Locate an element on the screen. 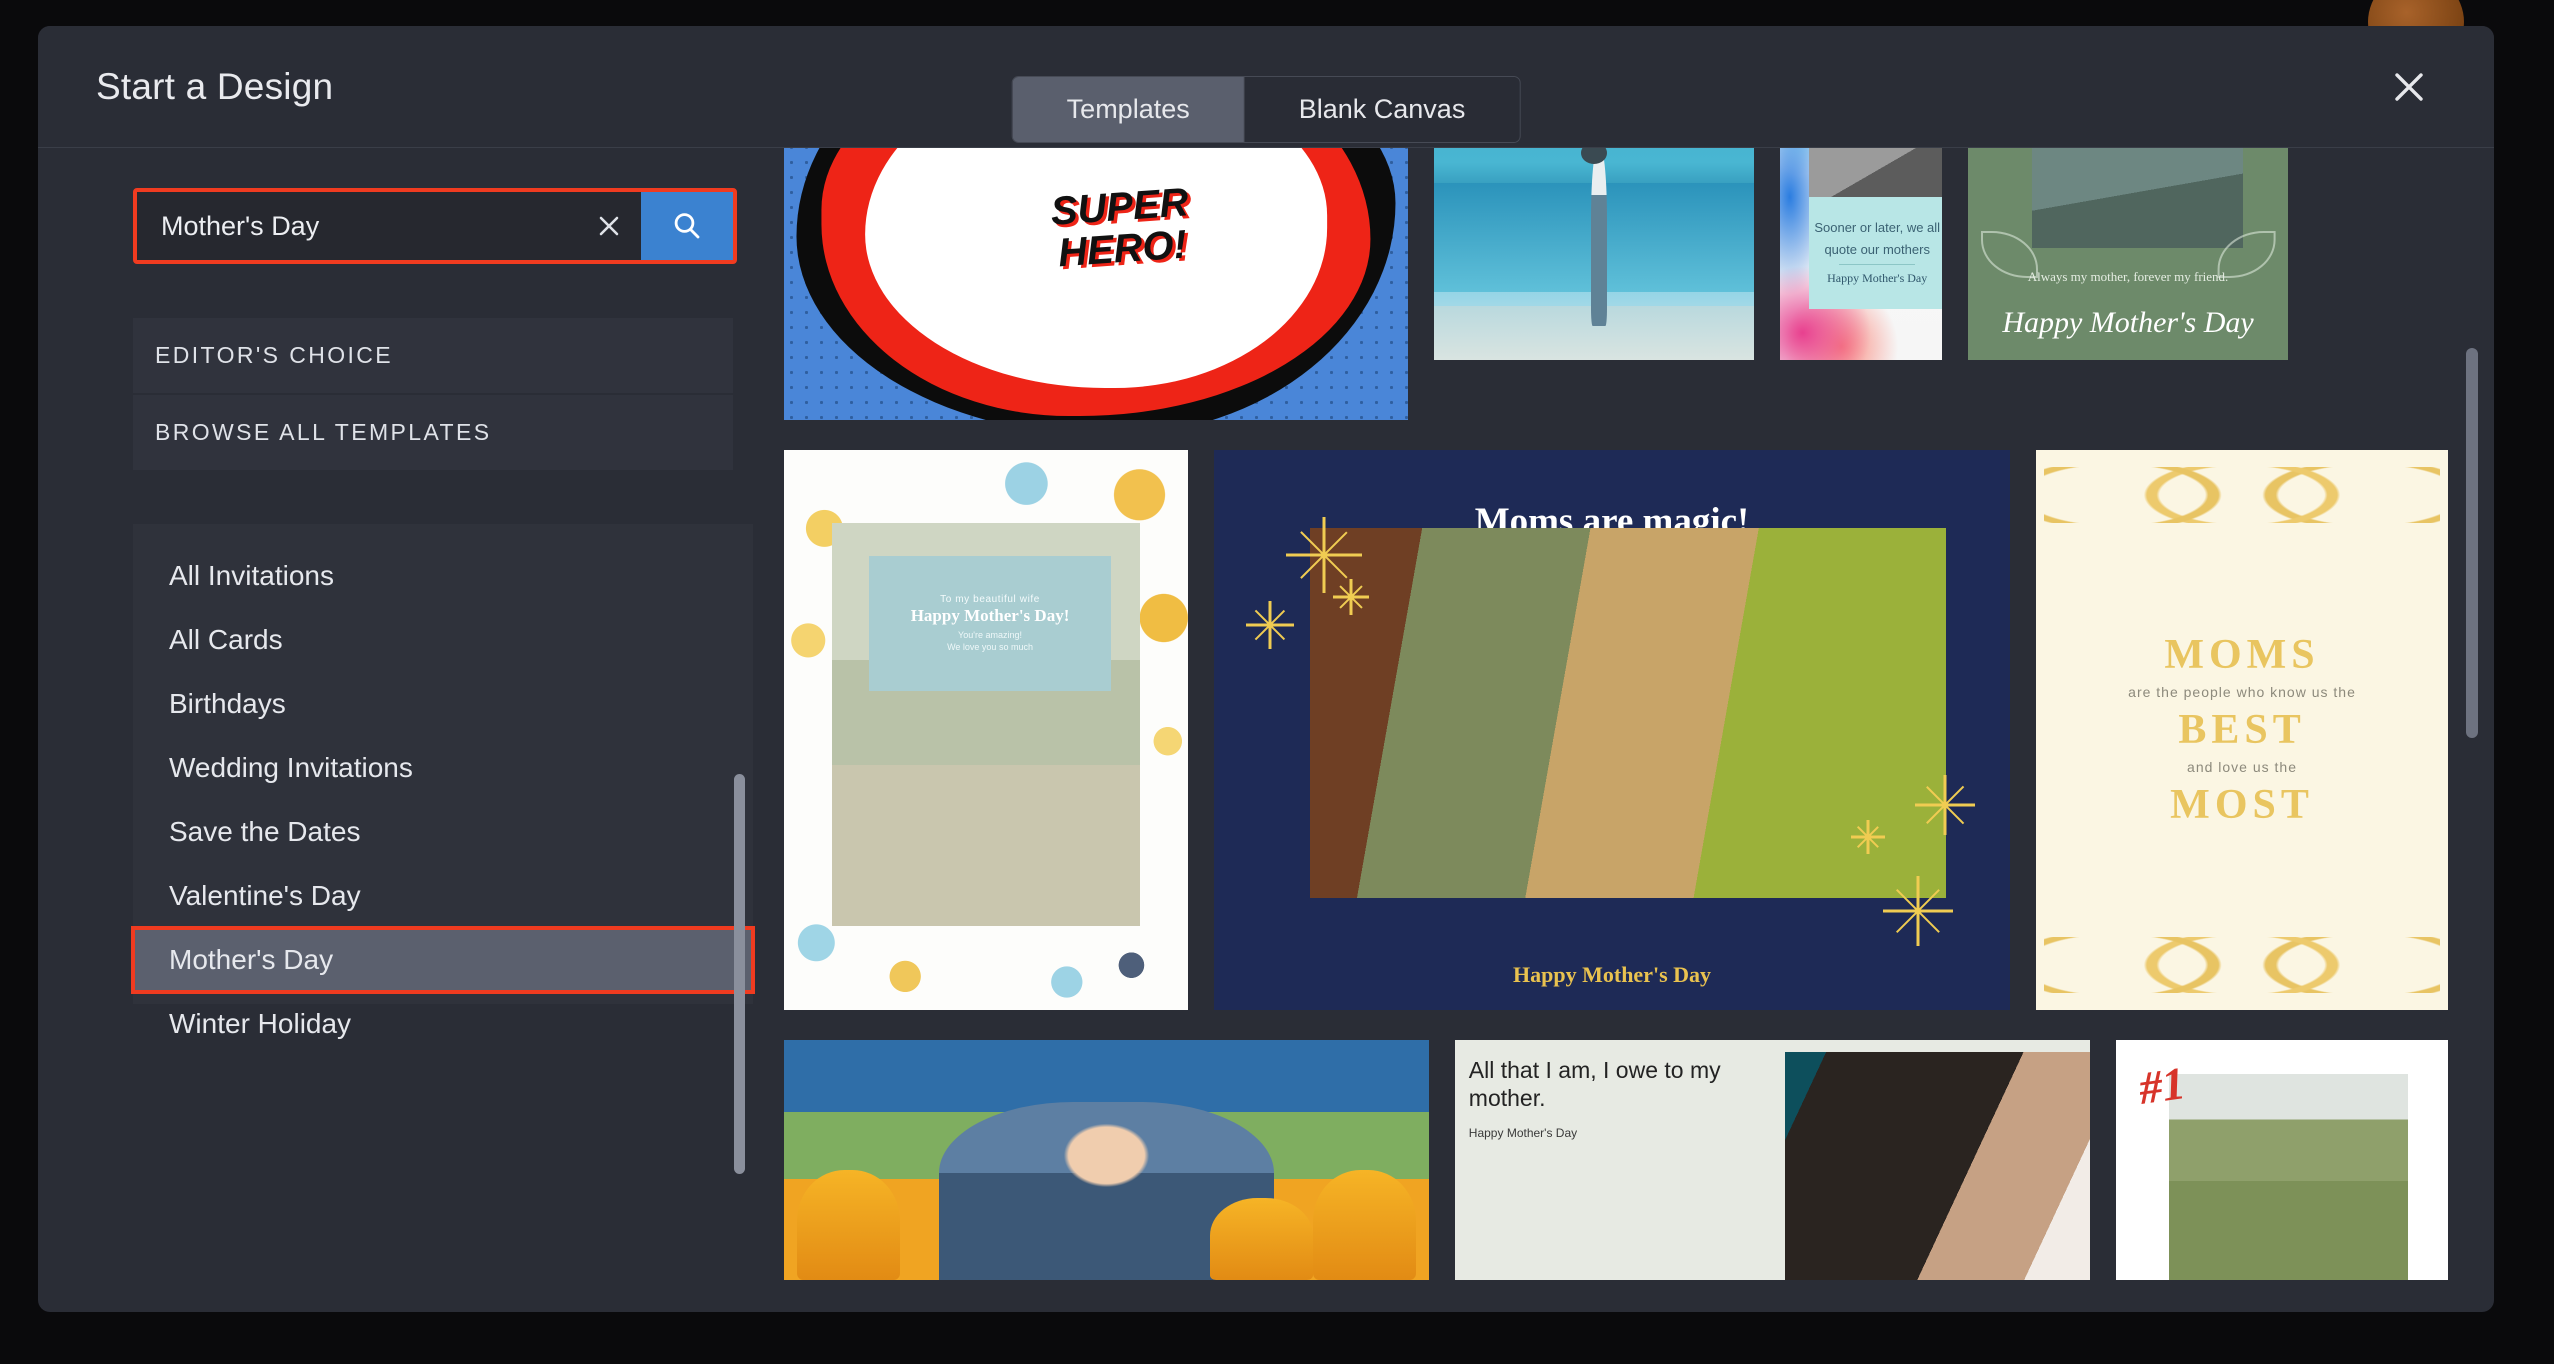 The height and width of the screenshot is (1364, 2554). template-subtitle: Always my mother, forever my friend. is located at coordinates (2128, 277).